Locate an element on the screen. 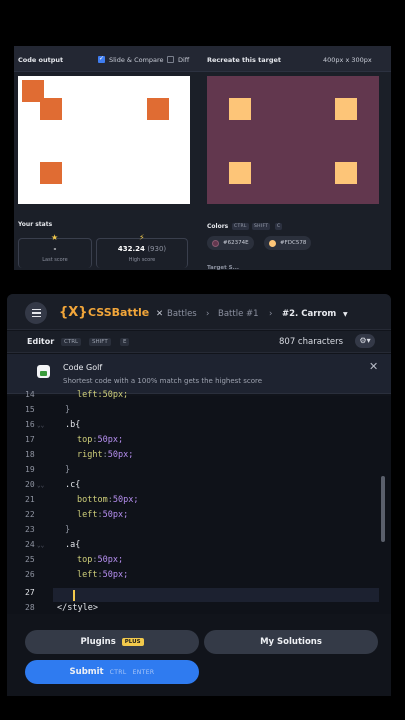 The height and width of the screenshot is (720, 405). close-icon: ✕ is located at coordinates (373, 366).